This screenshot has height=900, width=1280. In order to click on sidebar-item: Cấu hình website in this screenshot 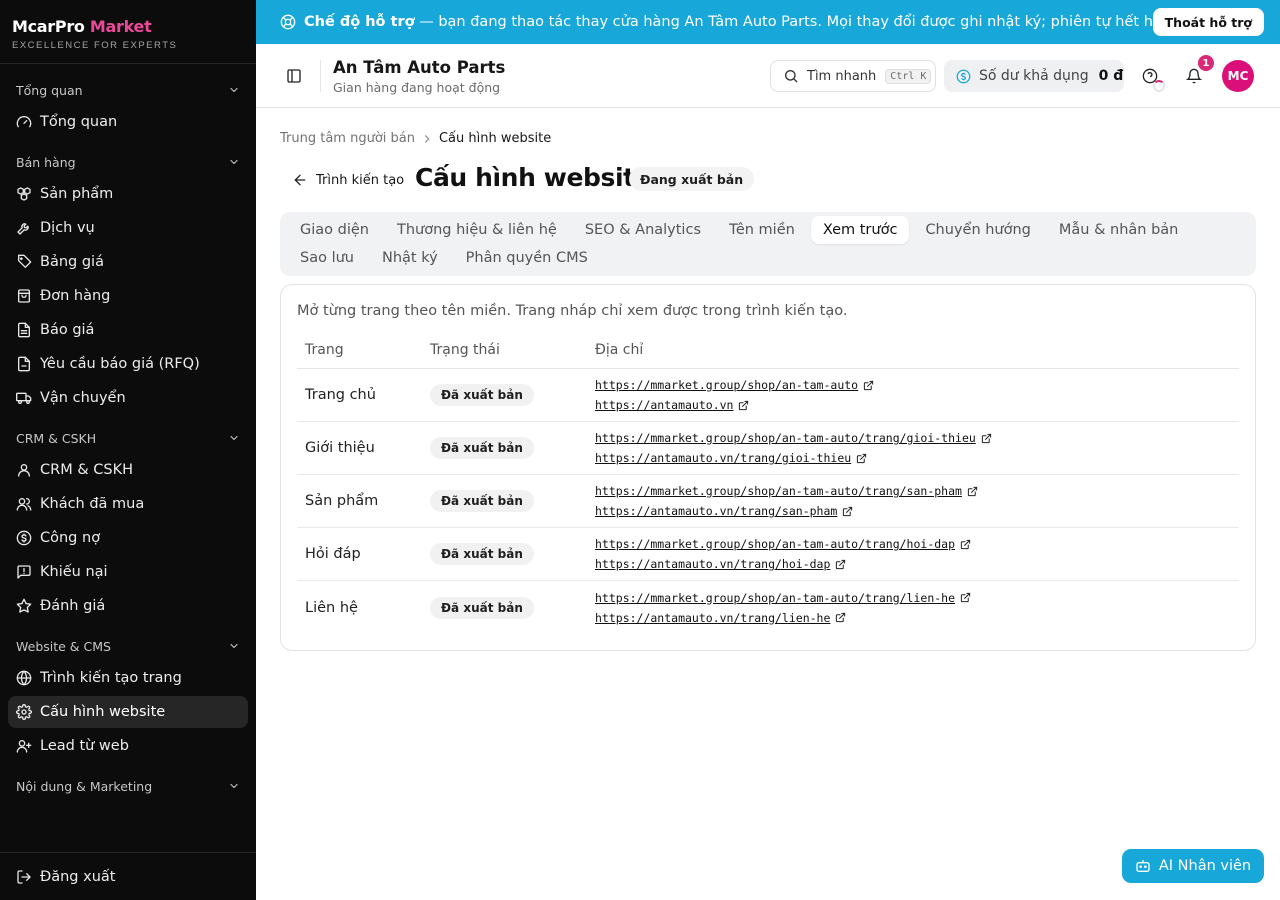, I will do `click(128, 712)`.